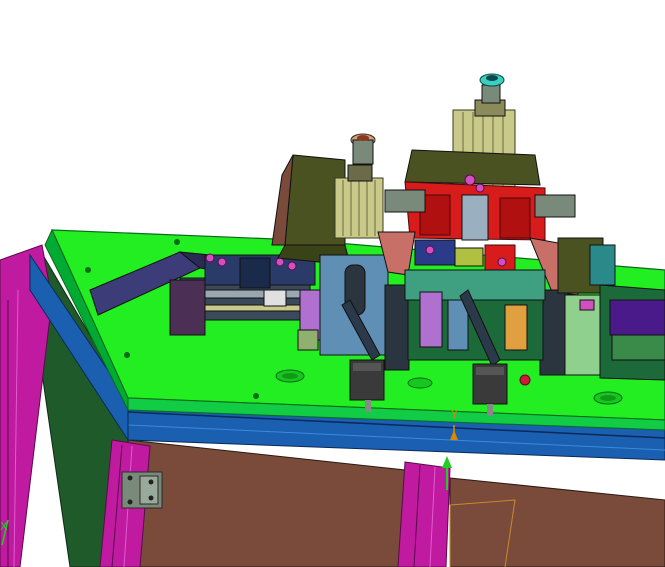 Image resolution: width=665 pixels, height=567 pixels. I want to click on axis-x-label: X, so click(4, 526).